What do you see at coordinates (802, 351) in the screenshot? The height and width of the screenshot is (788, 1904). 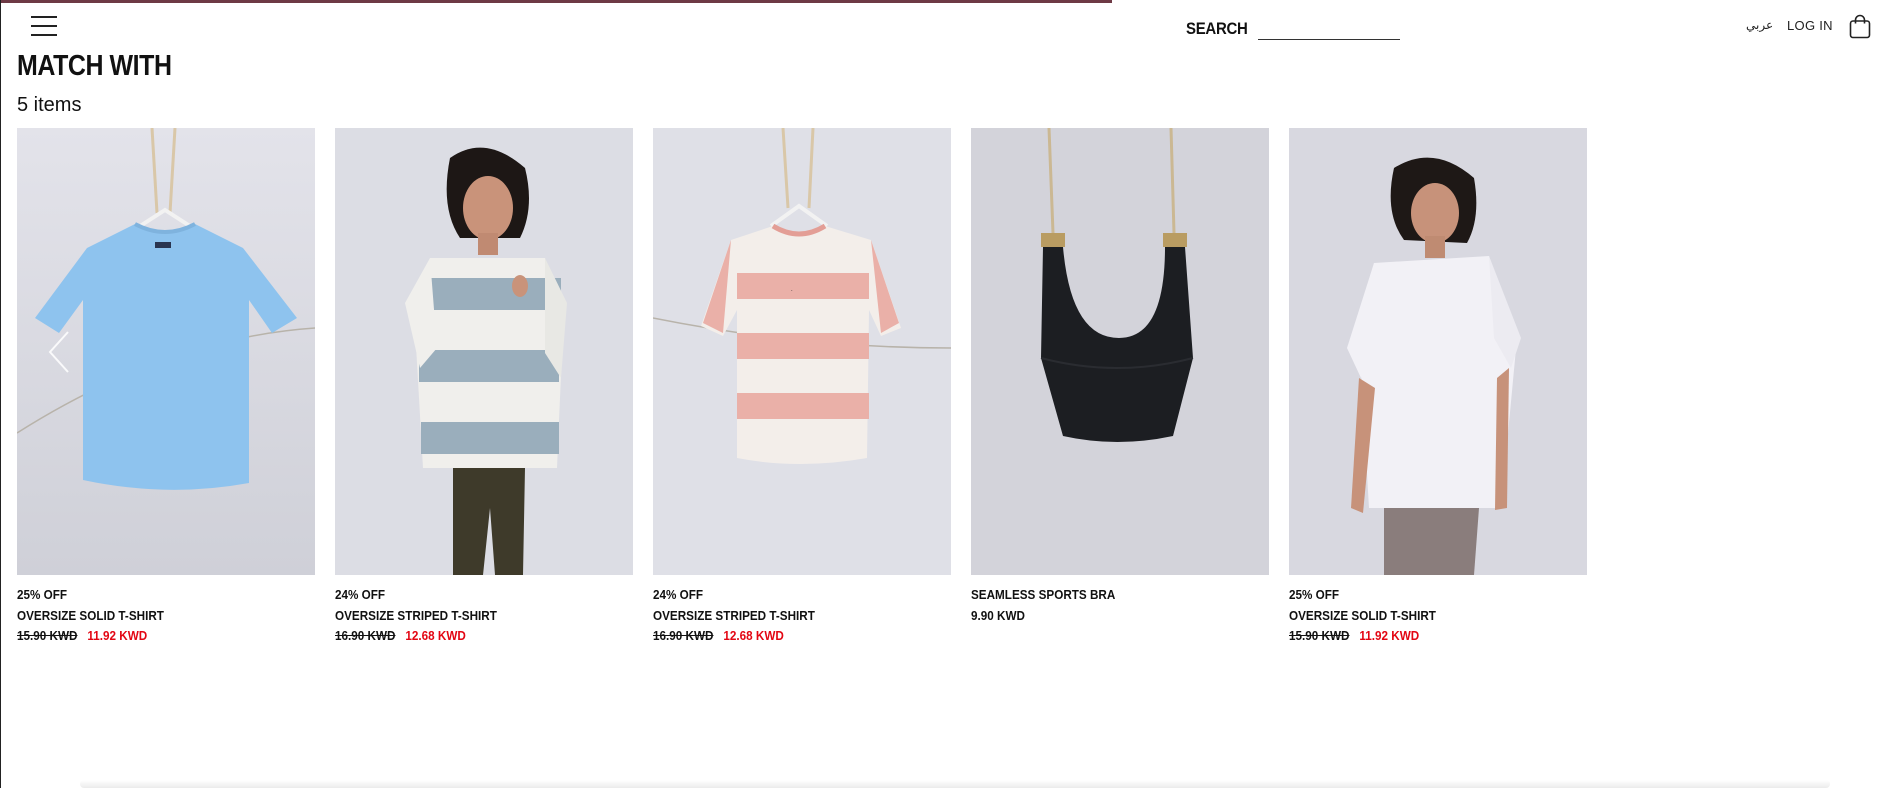 I see `product-image: .` at bounding box center [802, 351].